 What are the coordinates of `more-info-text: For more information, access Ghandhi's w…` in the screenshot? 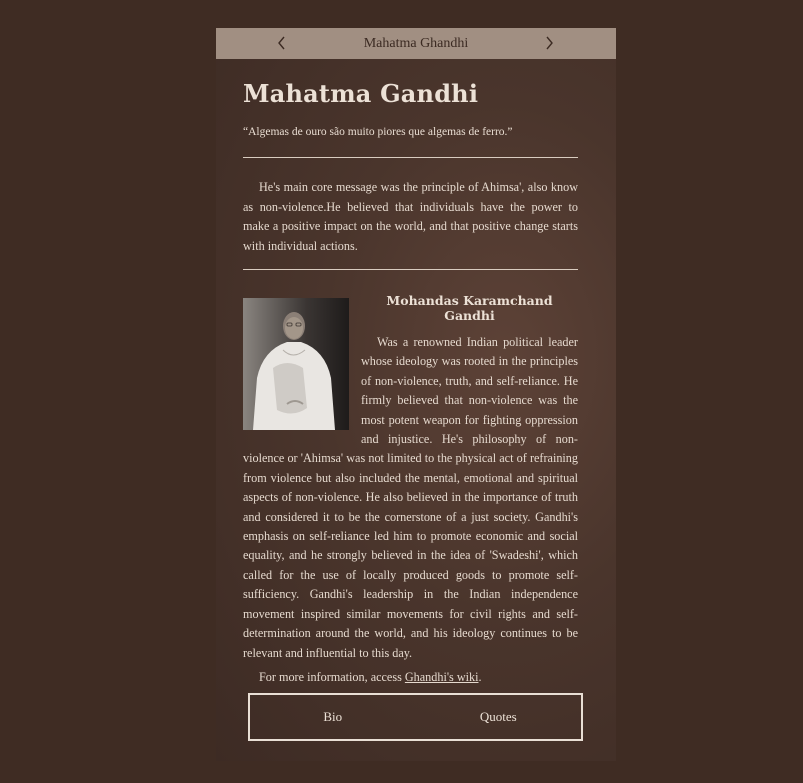 It's located at (410, 677).